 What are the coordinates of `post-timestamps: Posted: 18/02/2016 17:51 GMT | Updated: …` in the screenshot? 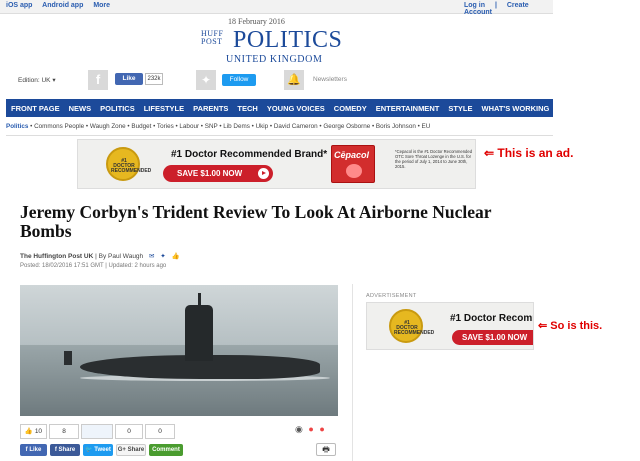 It's located at (93, 266).